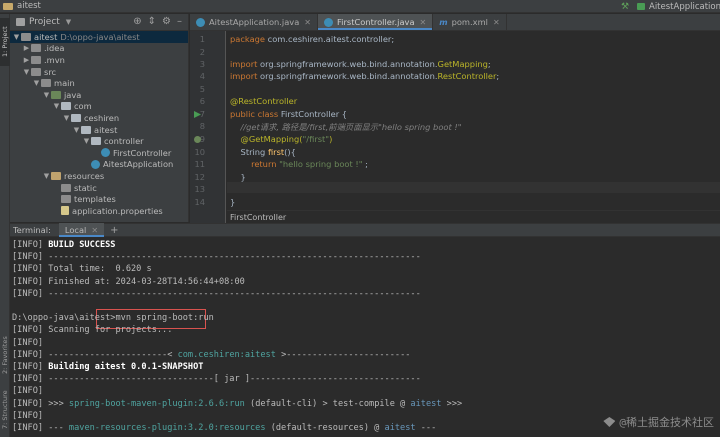 The height and width of the screenshot is (437, 720). Describe the element at coordinates (99, 199) in the screenshot. I see `tree-item: templates` at that location.